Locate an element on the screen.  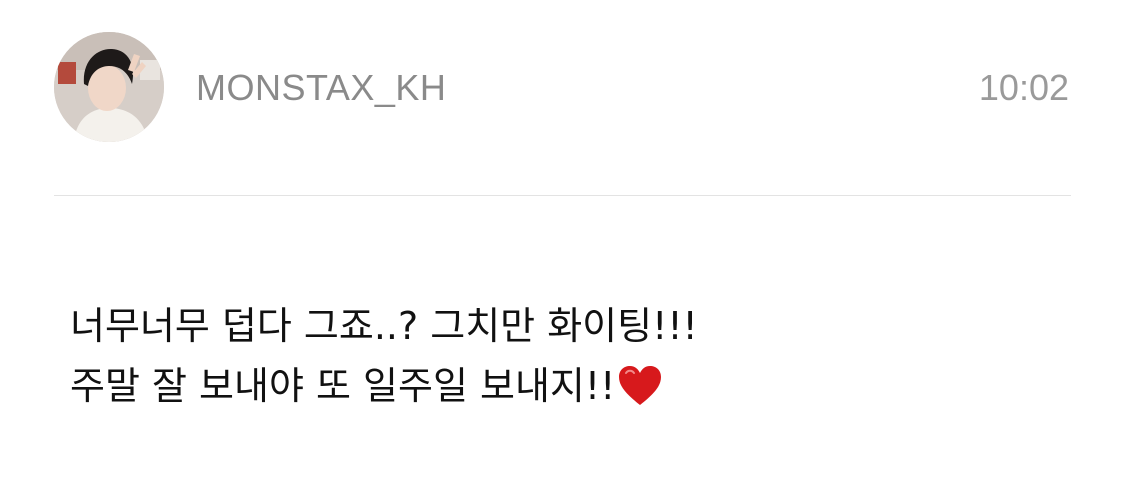
message-line-text: 너무너무 덥다 그죠..? 그치만 화이팅!!! is located at coordinates (384, 326).